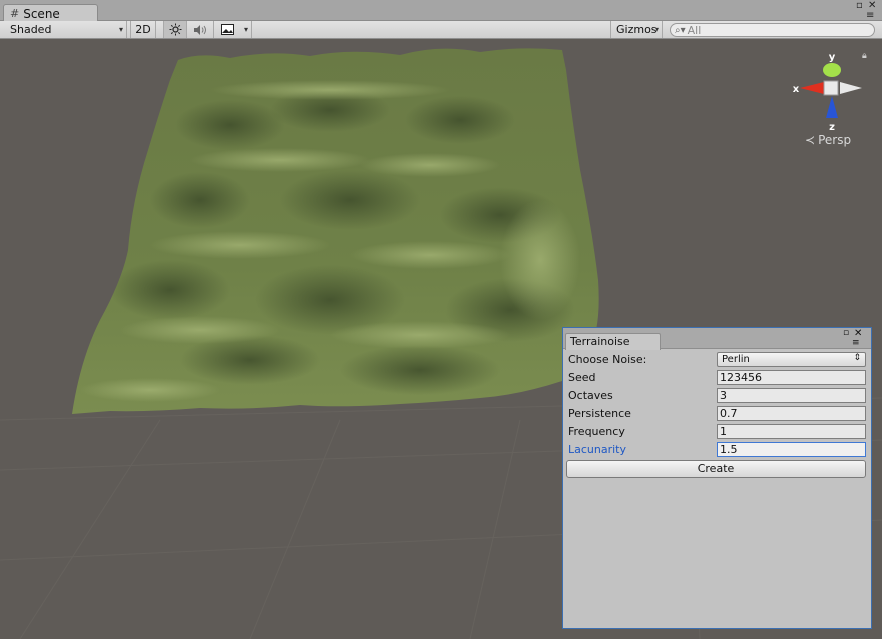 The height and width of the screenshot is (639, 882). I want to click on choose-noise-row: Choose Noise: Perlin ⇕, so click(717, 360).